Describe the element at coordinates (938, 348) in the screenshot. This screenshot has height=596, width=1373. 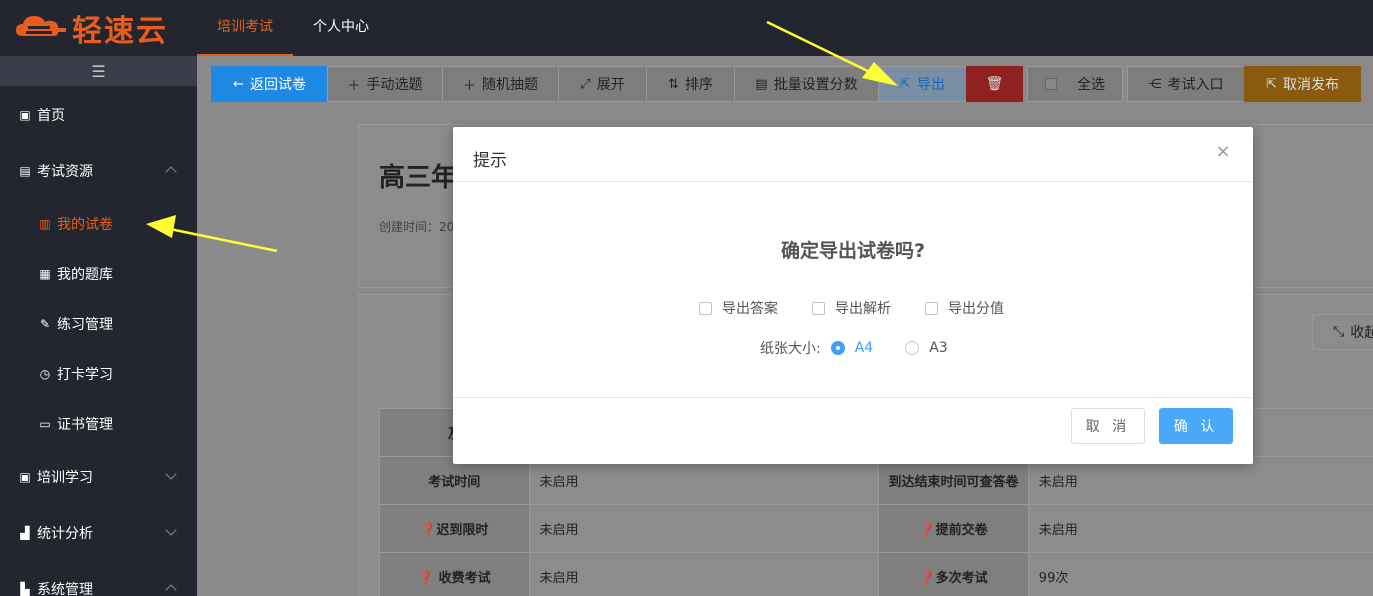
I see `radio-a3-label: A3` at that location.